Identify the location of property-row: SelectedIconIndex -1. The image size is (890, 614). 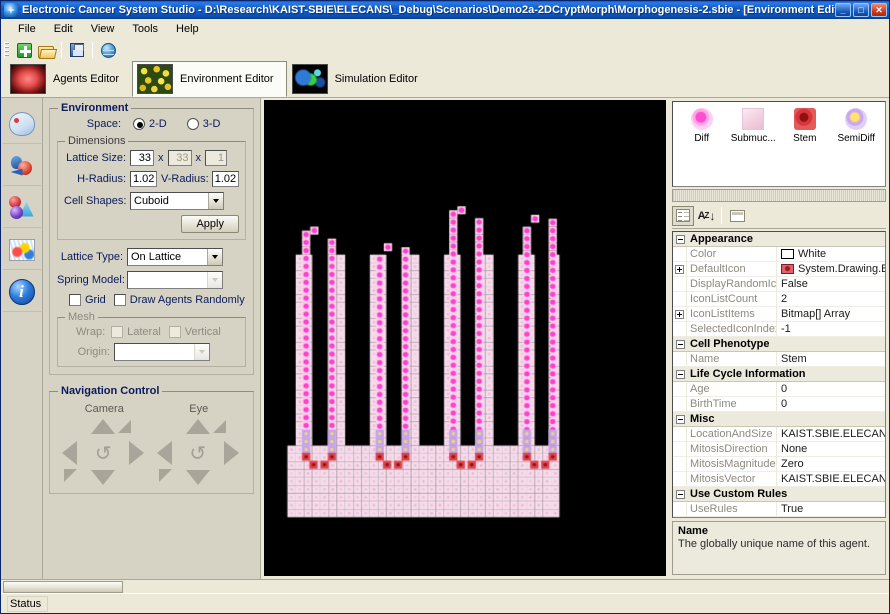
(779, 329).